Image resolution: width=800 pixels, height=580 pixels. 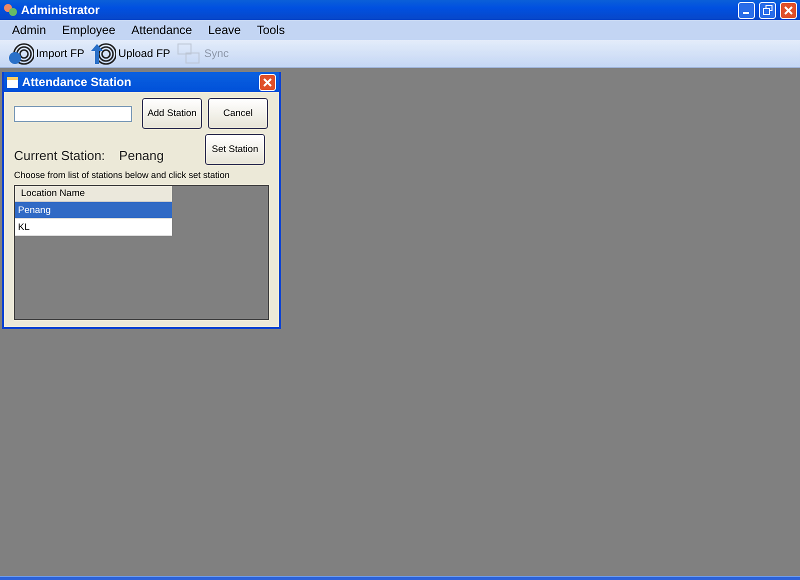 I want to click on app-icon, so click(x=10, y=10).